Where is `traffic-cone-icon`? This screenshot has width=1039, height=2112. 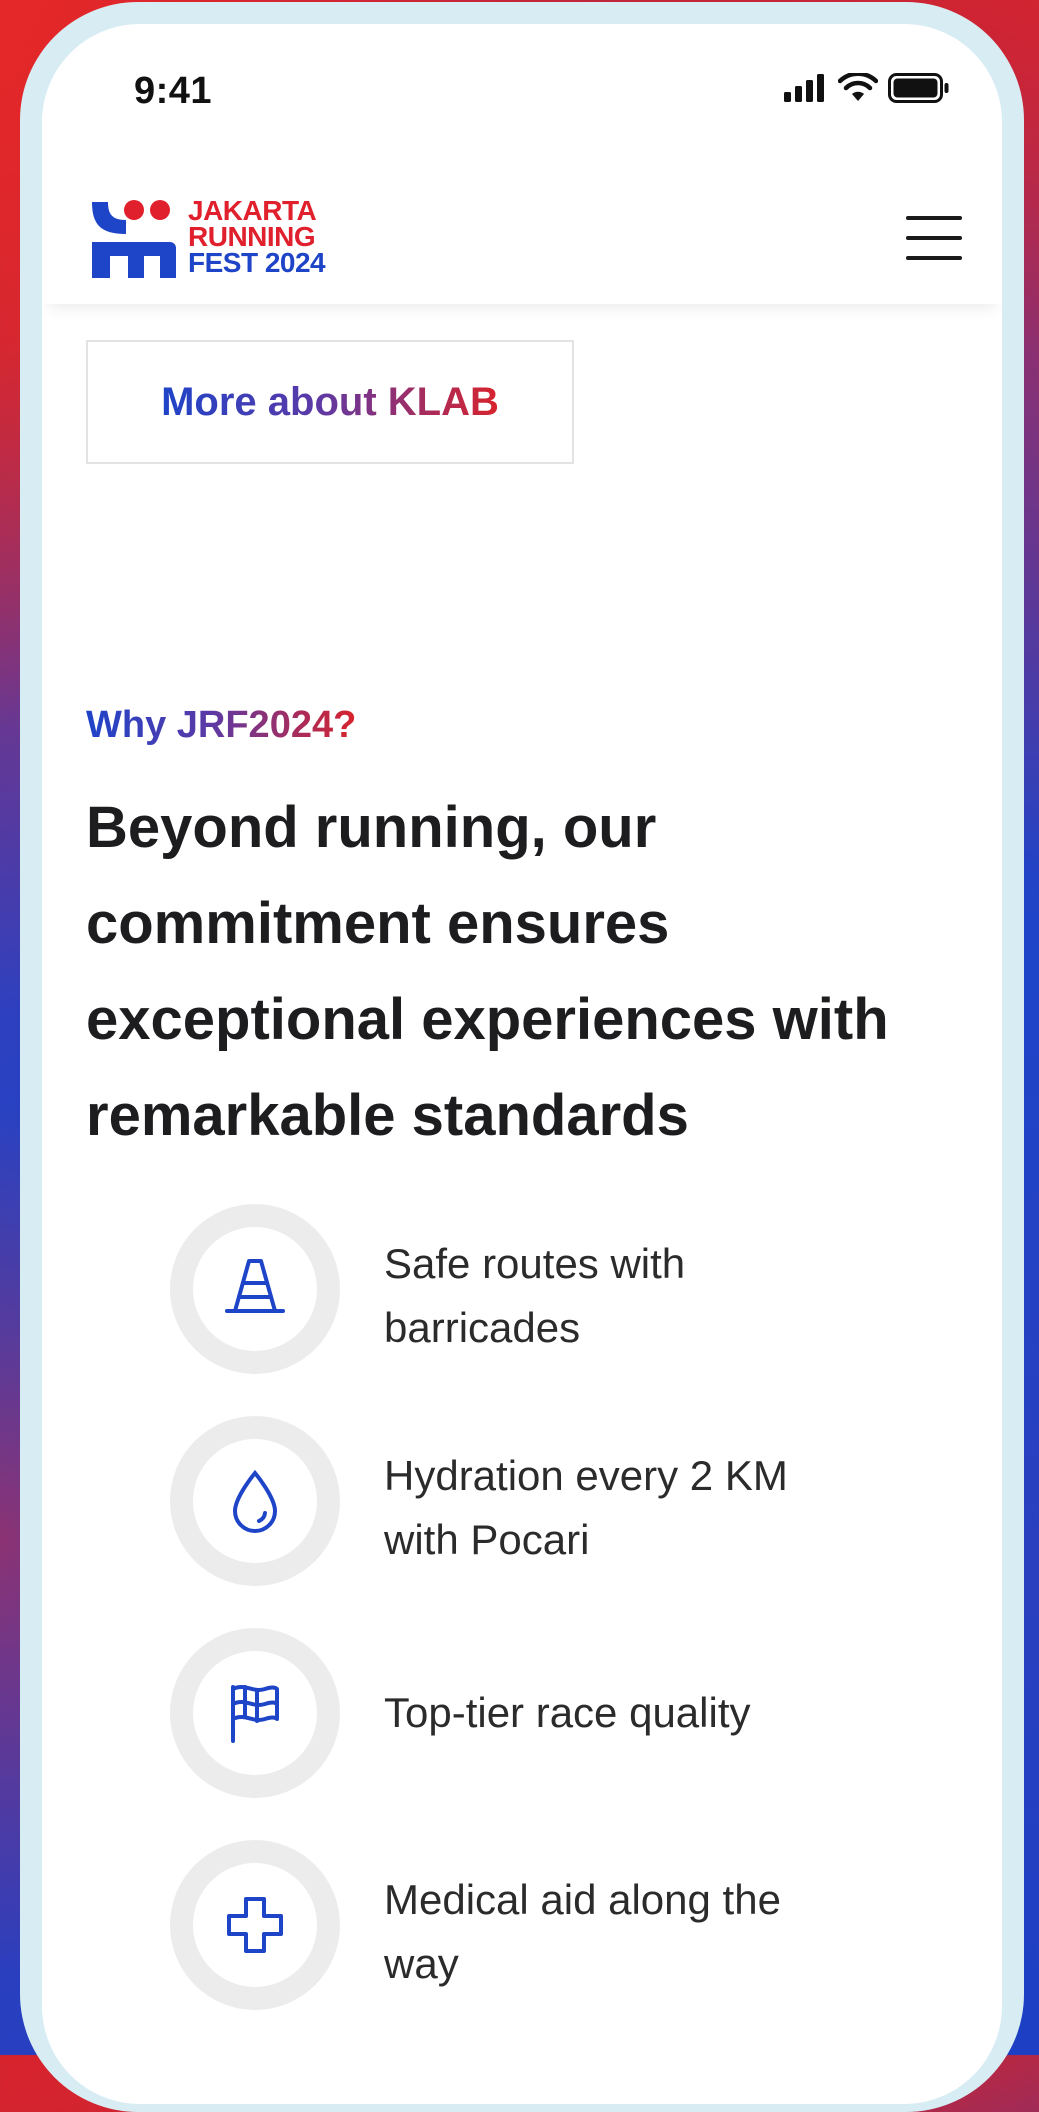 traffic-cone-icon is located at coordinates (255, 1286).